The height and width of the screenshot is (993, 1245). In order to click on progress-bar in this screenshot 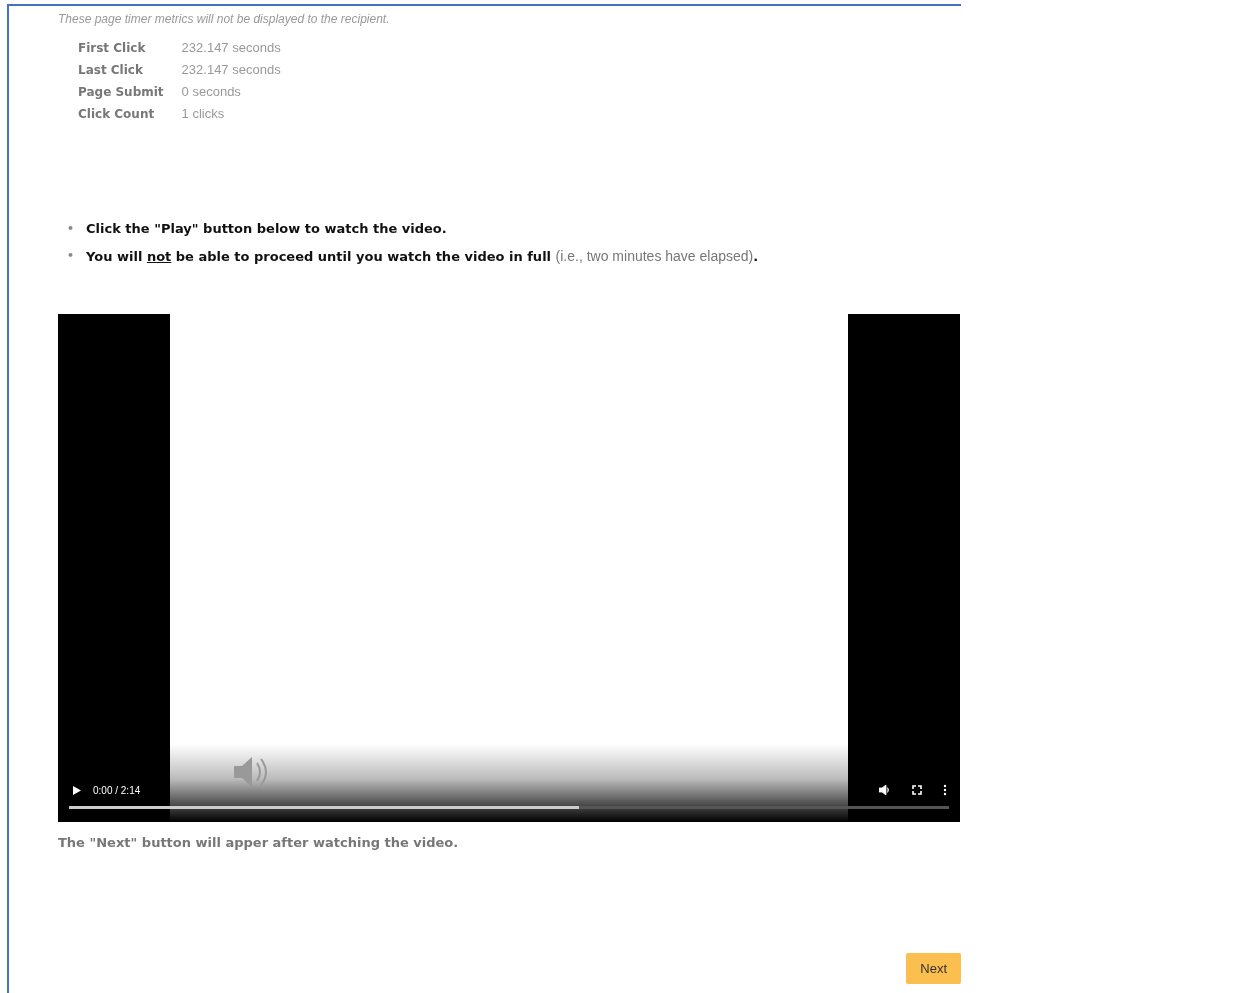, I will do `click(509, 807)`.